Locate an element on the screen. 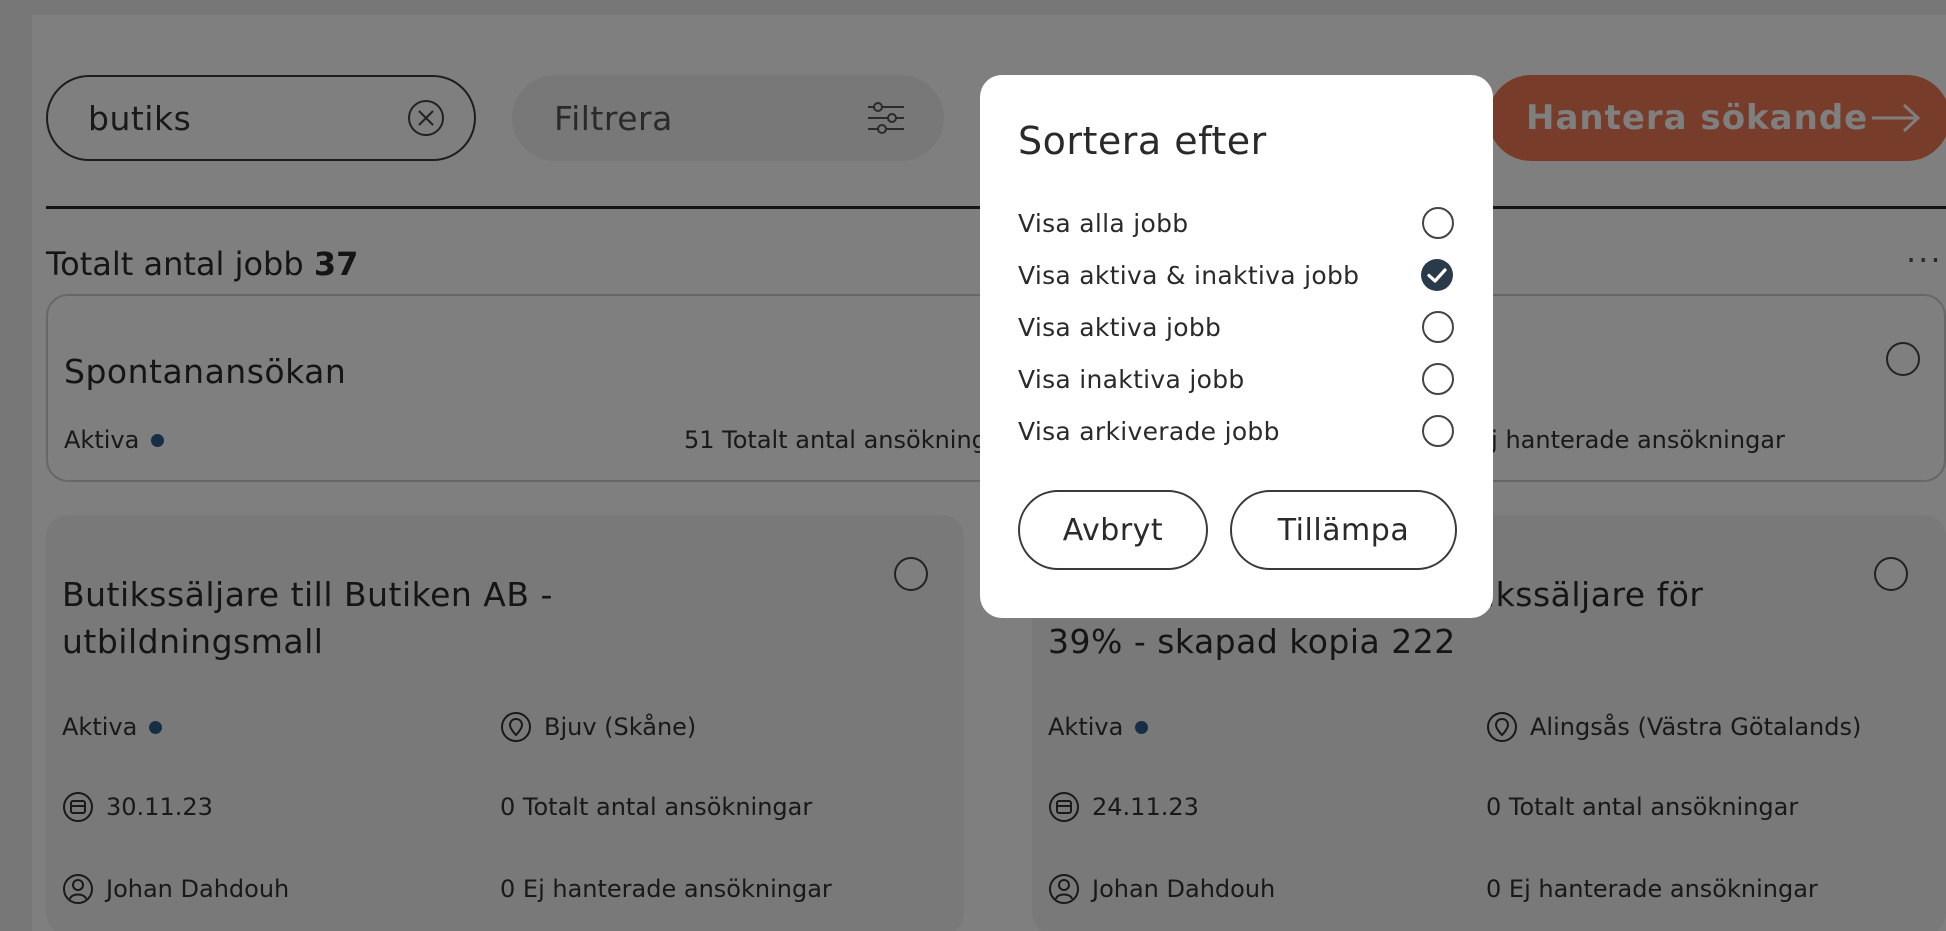 The height and width of the screenshot is (931, 1946). sort-option-active-inactive: Visa aktiva & inaktiva jobb is located at coordinates (1236, 275).